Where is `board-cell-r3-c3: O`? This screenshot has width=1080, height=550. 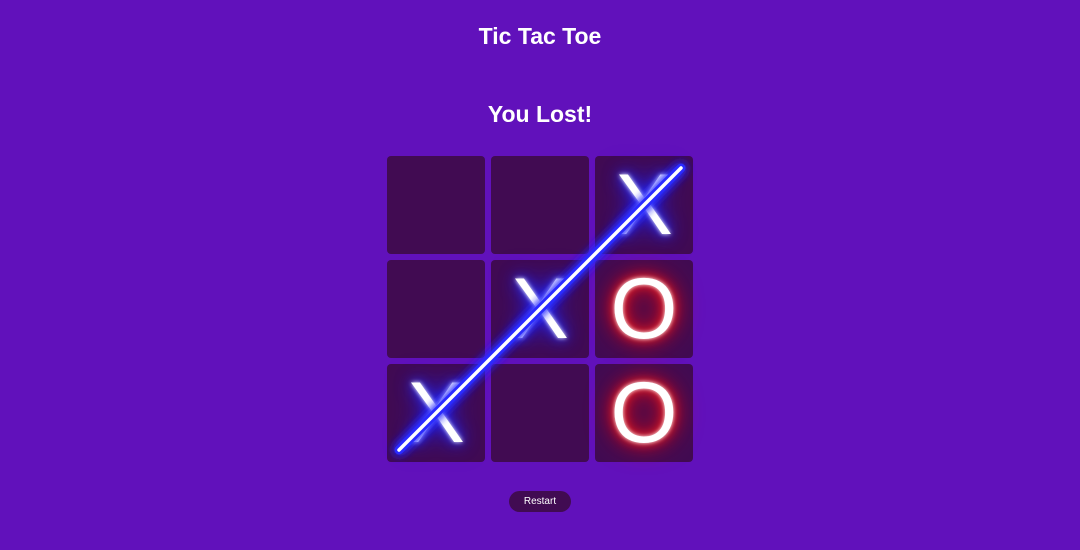 board-cell-r3-c3: O is located at coordinates (644, 413).